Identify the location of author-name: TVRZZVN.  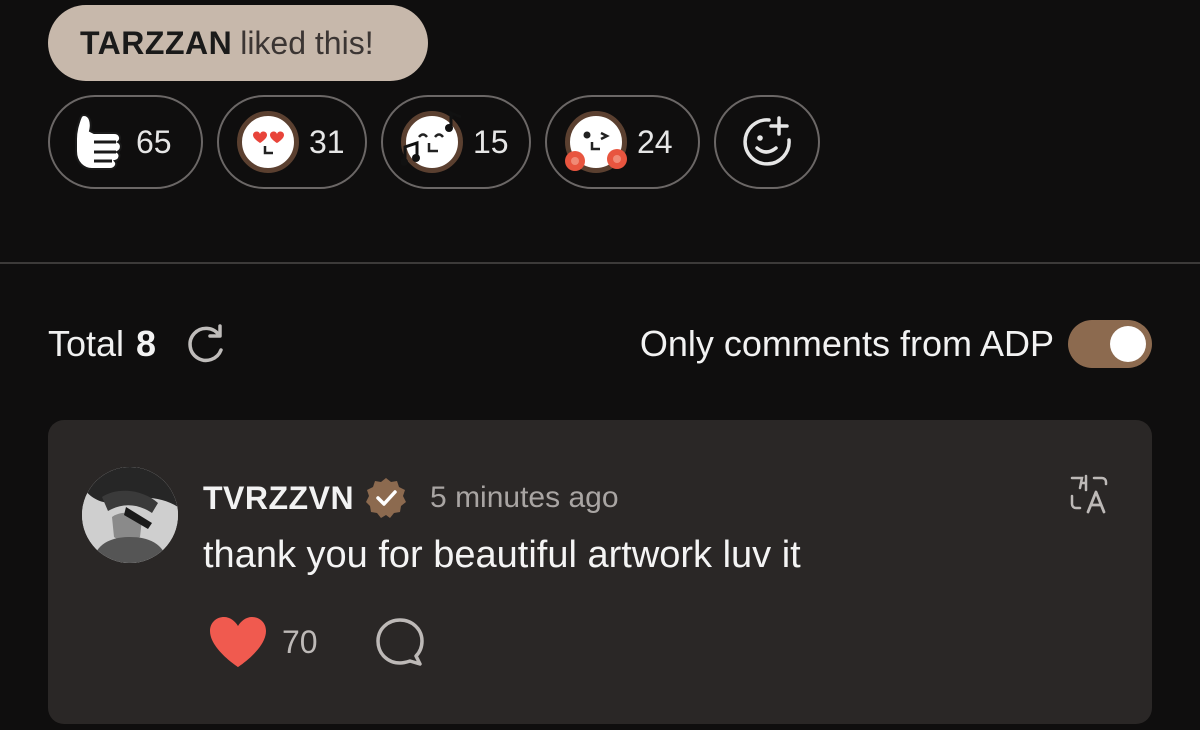
(278, 498).